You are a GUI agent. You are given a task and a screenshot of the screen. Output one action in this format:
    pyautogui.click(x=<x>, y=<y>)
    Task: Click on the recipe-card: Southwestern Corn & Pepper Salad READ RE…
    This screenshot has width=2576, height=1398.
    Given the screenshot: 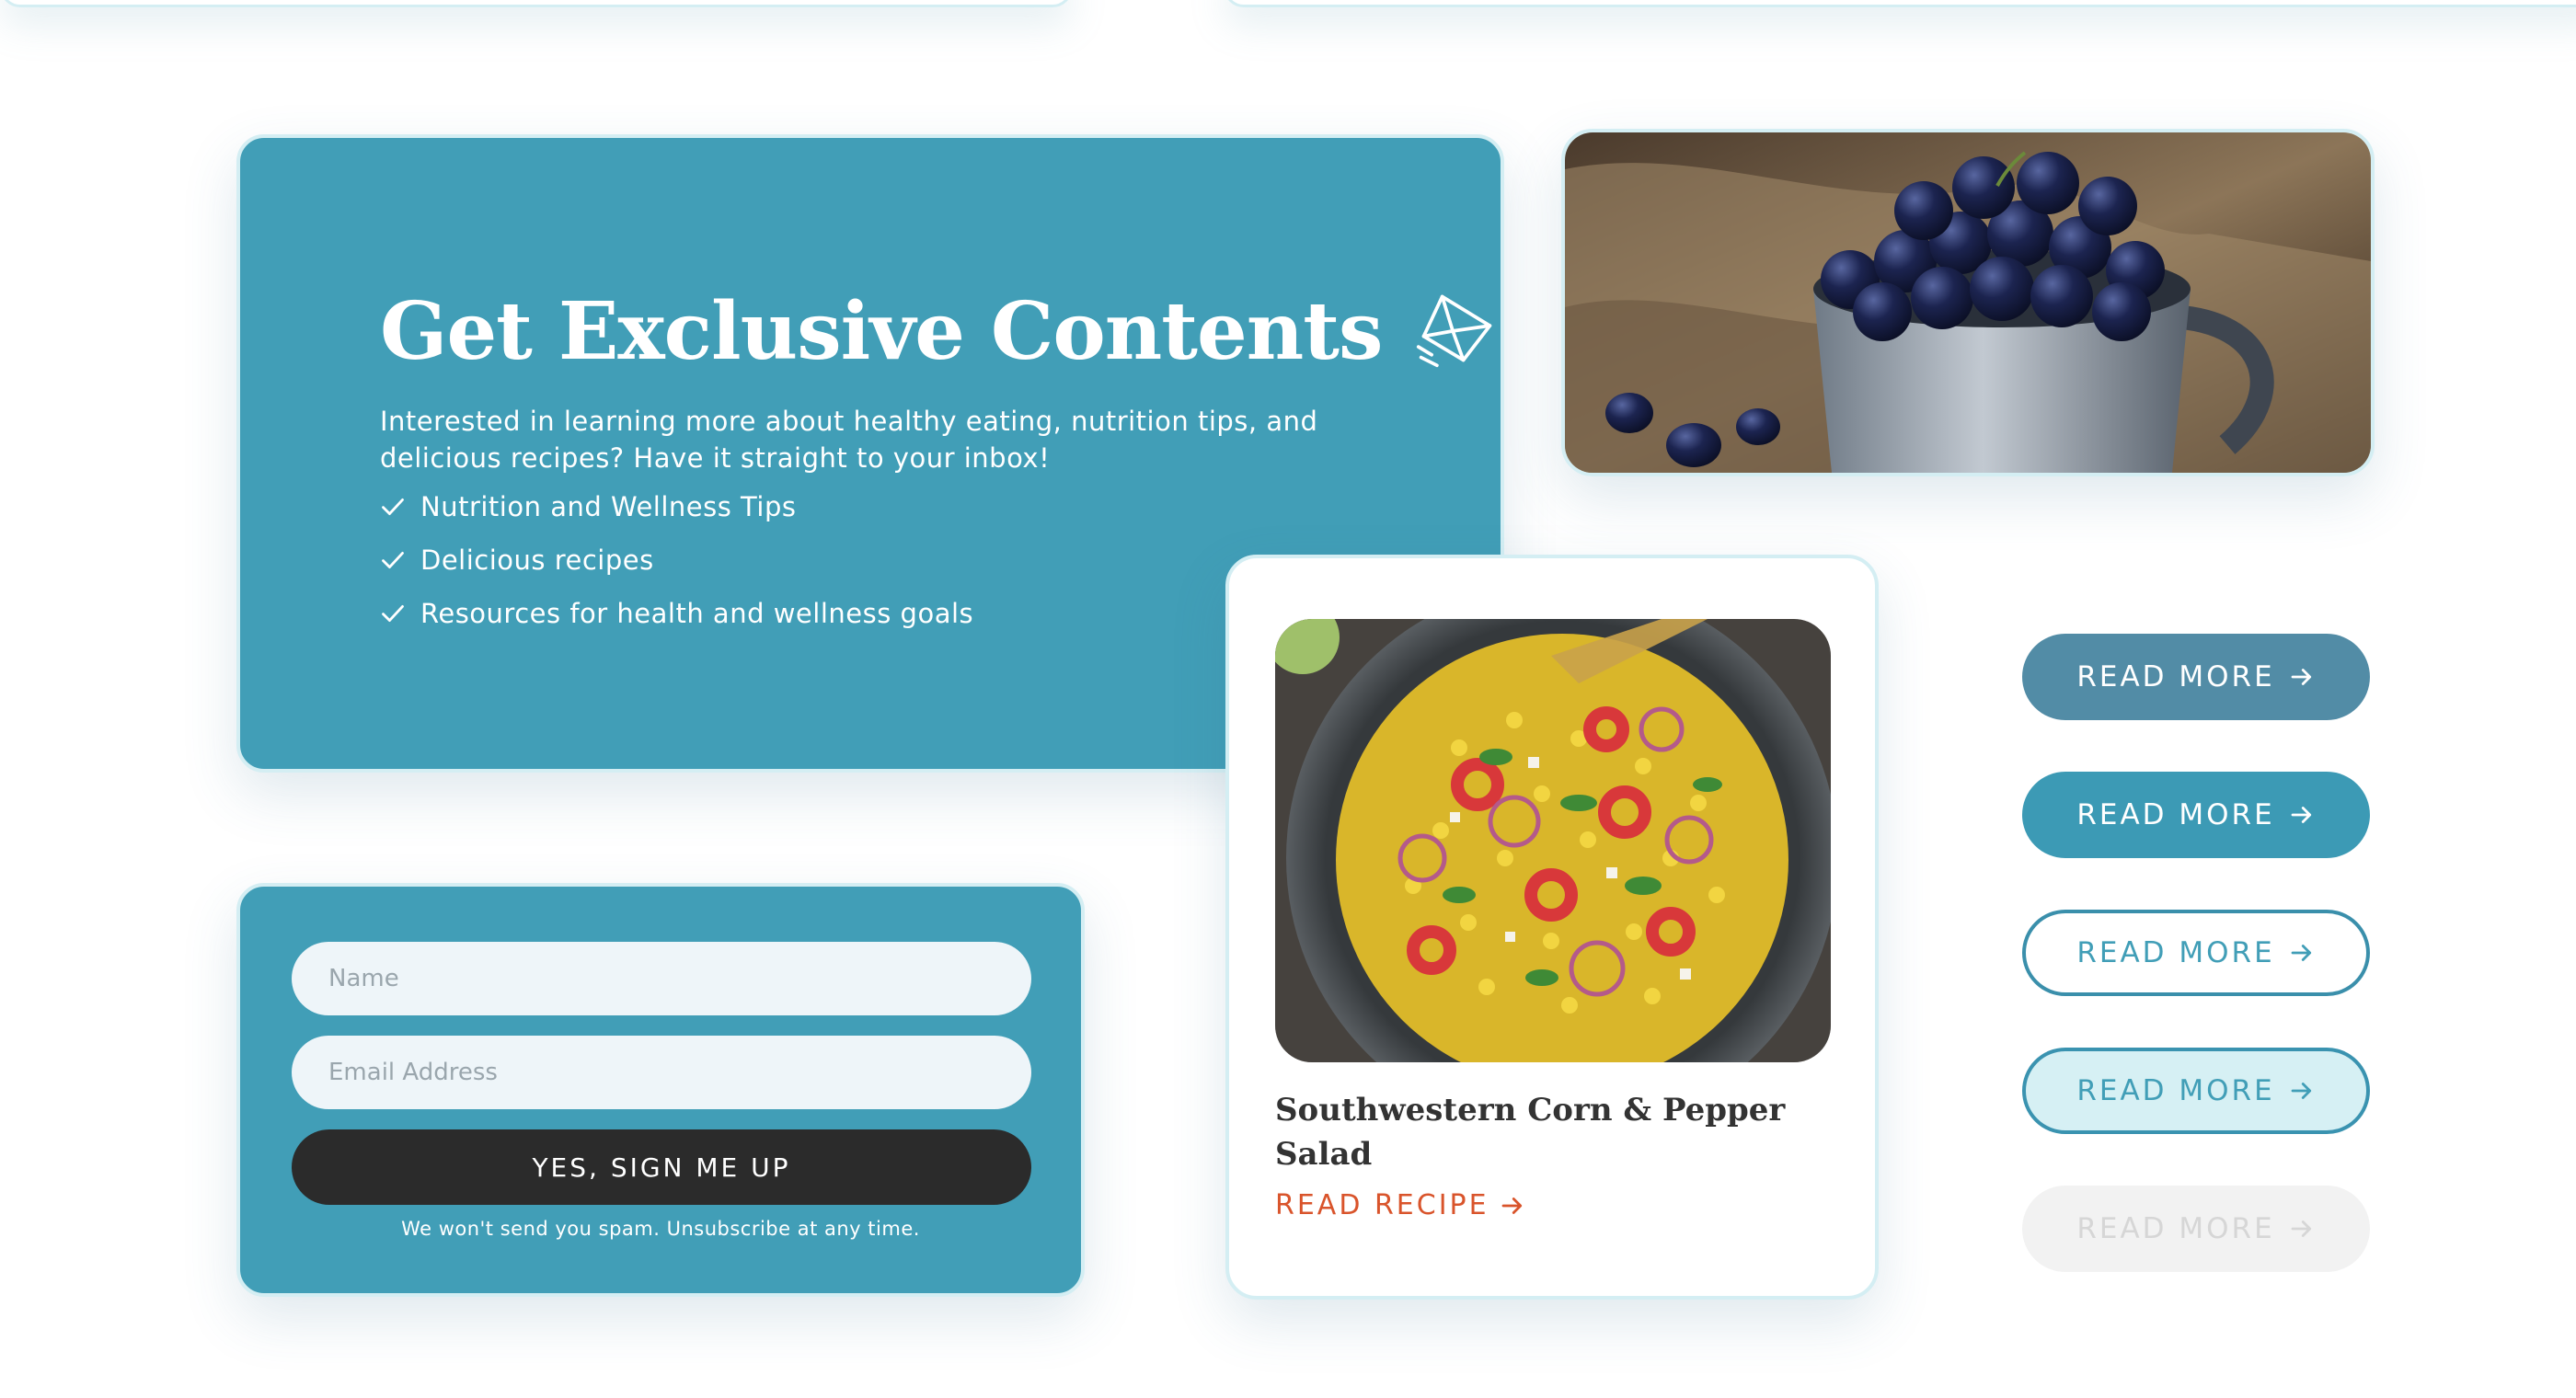 What is the action you would take?
    pyautogui.click(x=1552, y=927)
    